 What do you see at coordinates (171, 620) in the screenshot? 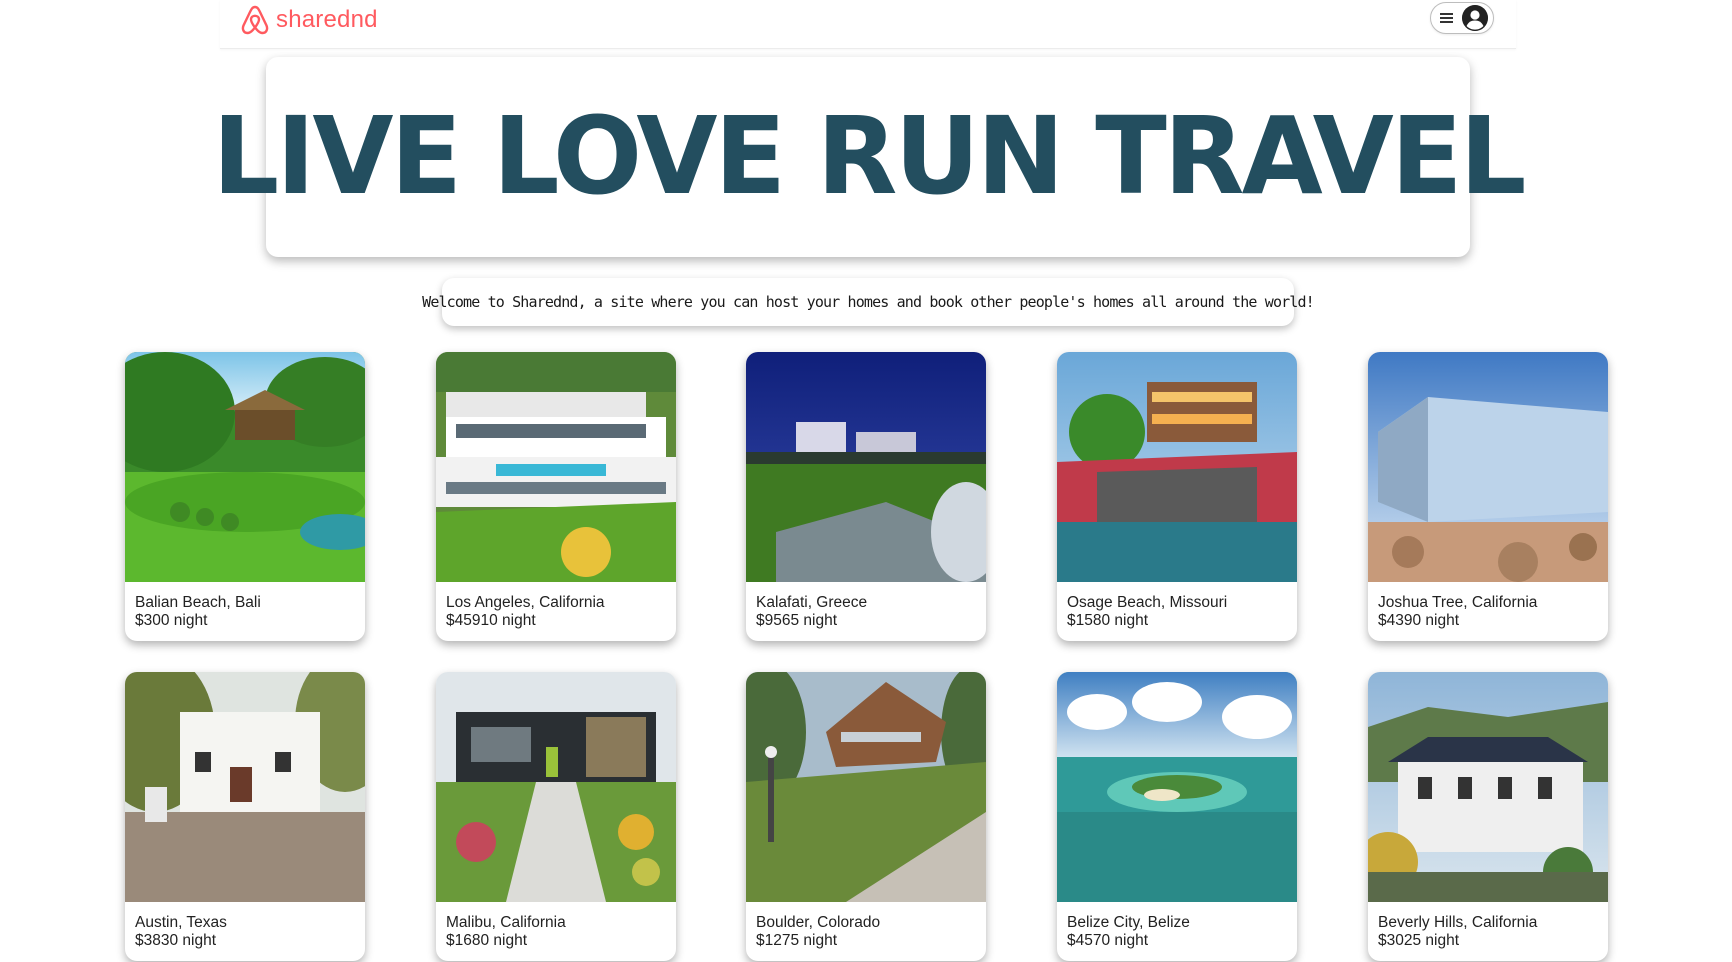
I see `listing-price: $300 night` at bounding box center [171, 620].